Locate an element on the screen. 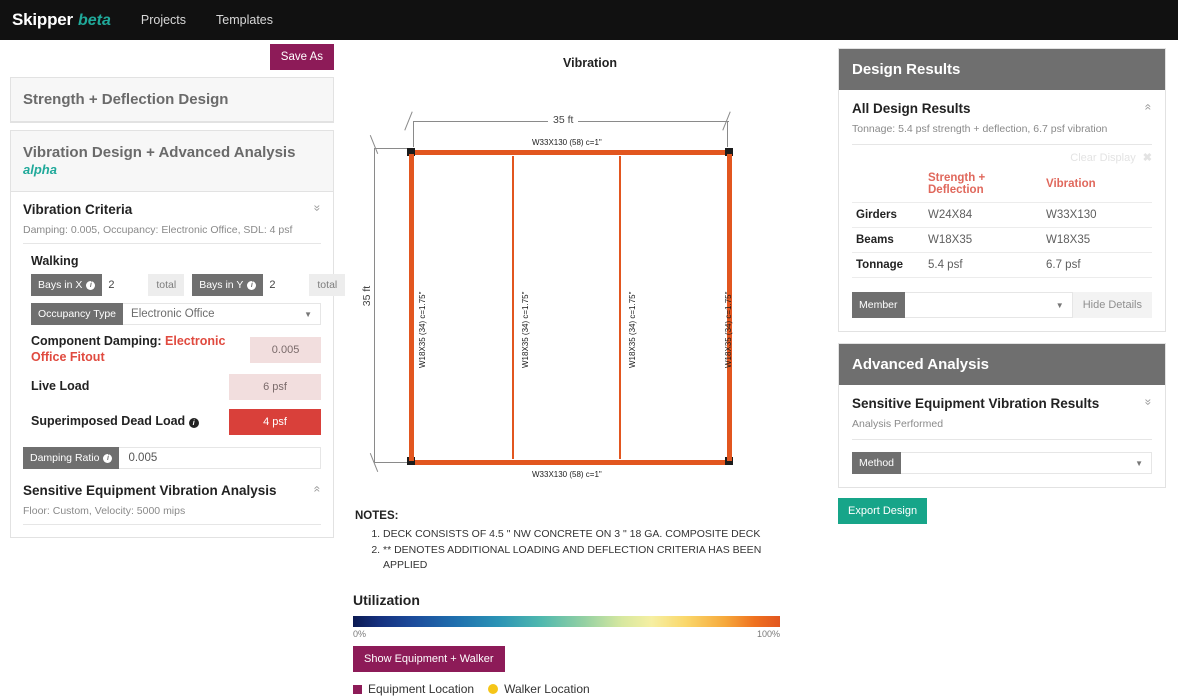 Image resolution: width=1178 pixels, height=700 pixels. nav-link-projects: Projects is located at coordinates (163, 20).